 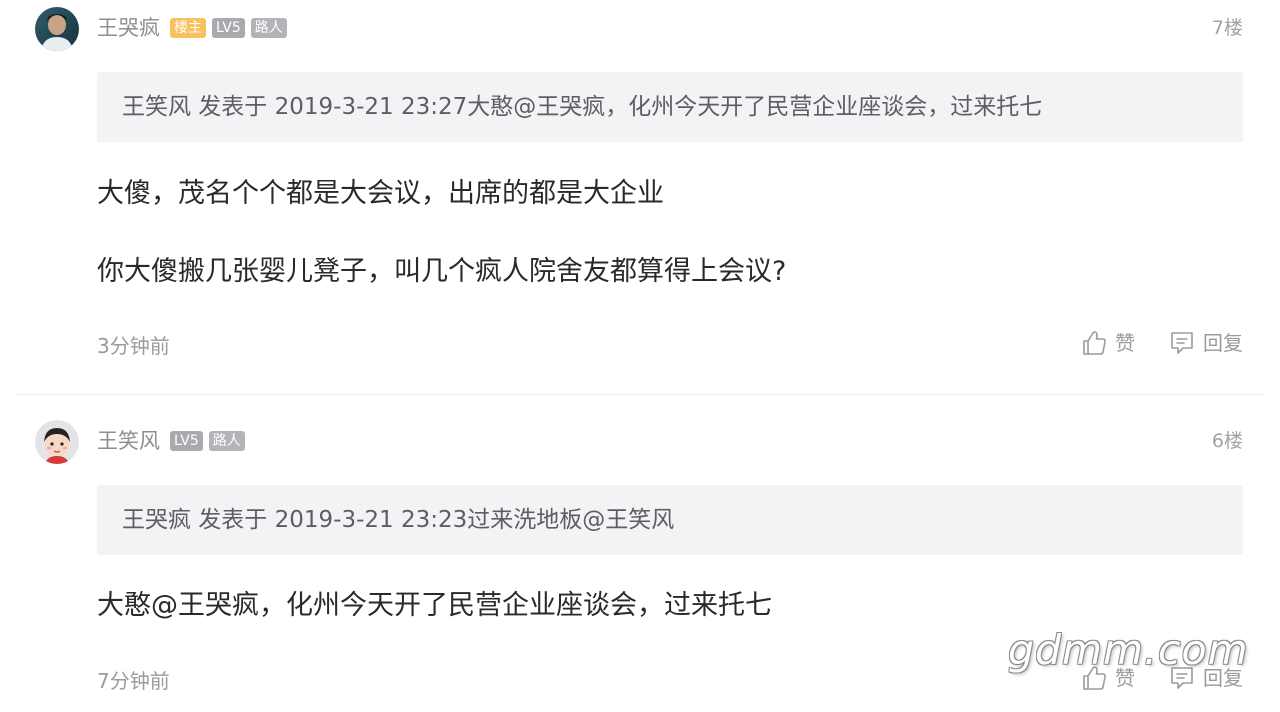 I want to click on author-row: 王笑风 LV5 路人, so click(x=171, y=441).